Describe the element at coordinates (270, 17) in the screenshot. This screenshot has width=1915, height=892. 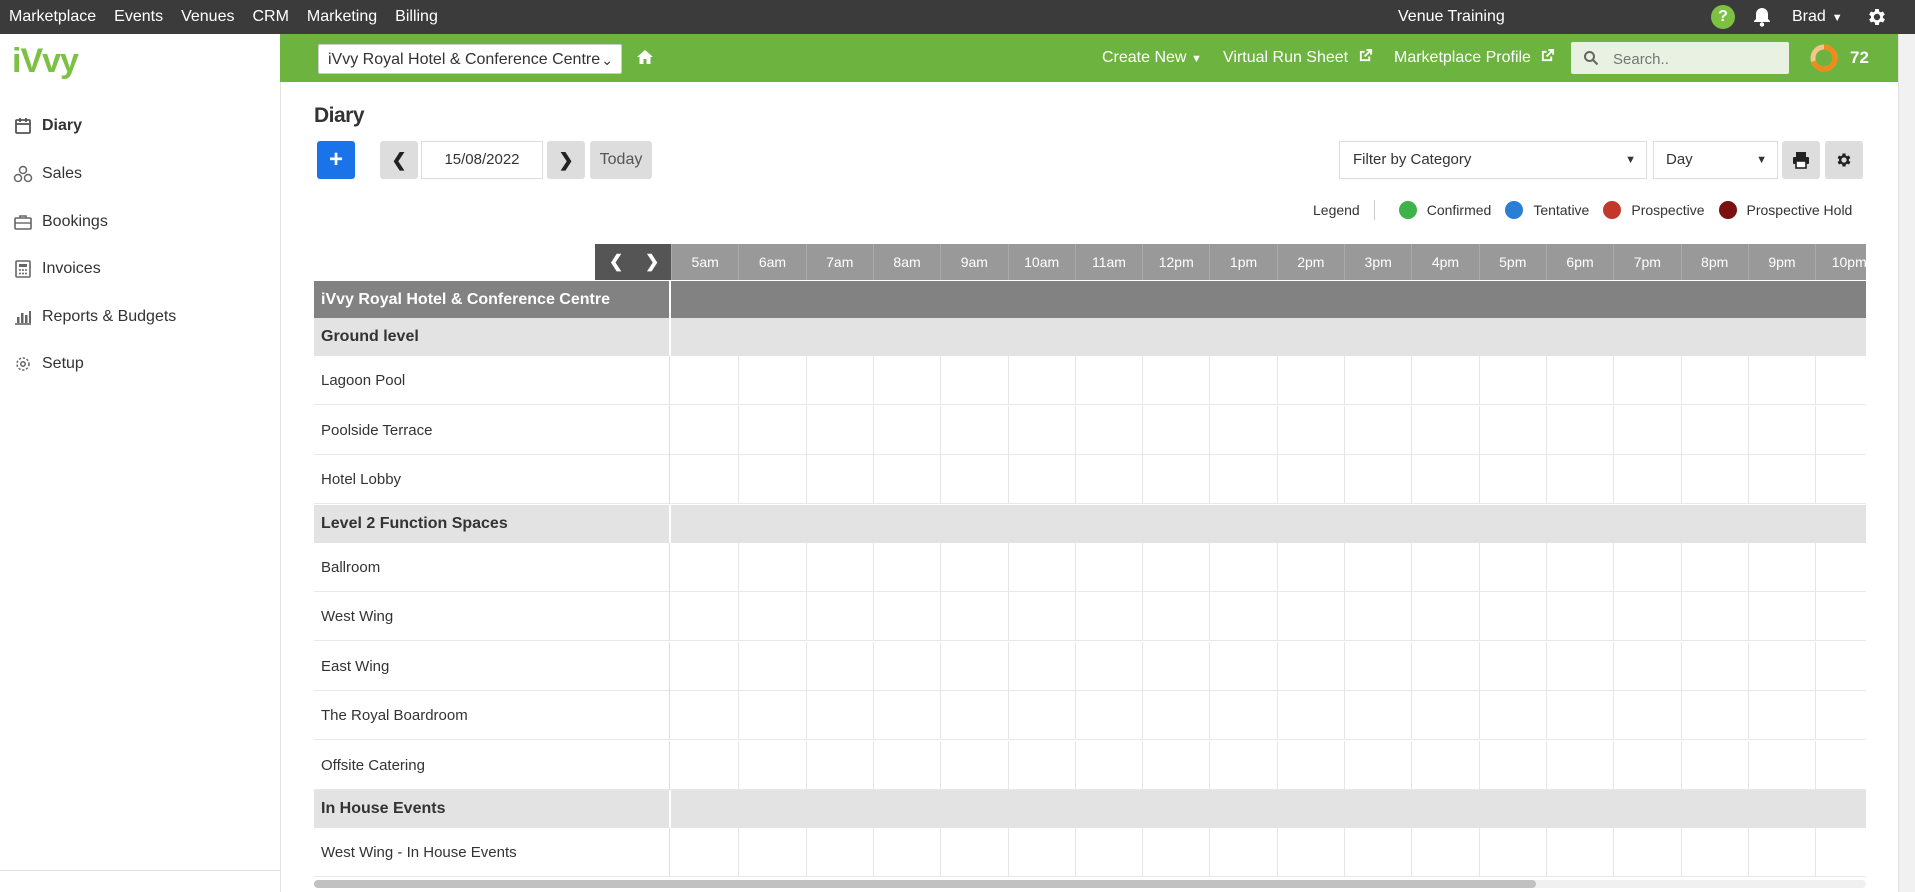
I see `nav-crm: CRM` at that location.